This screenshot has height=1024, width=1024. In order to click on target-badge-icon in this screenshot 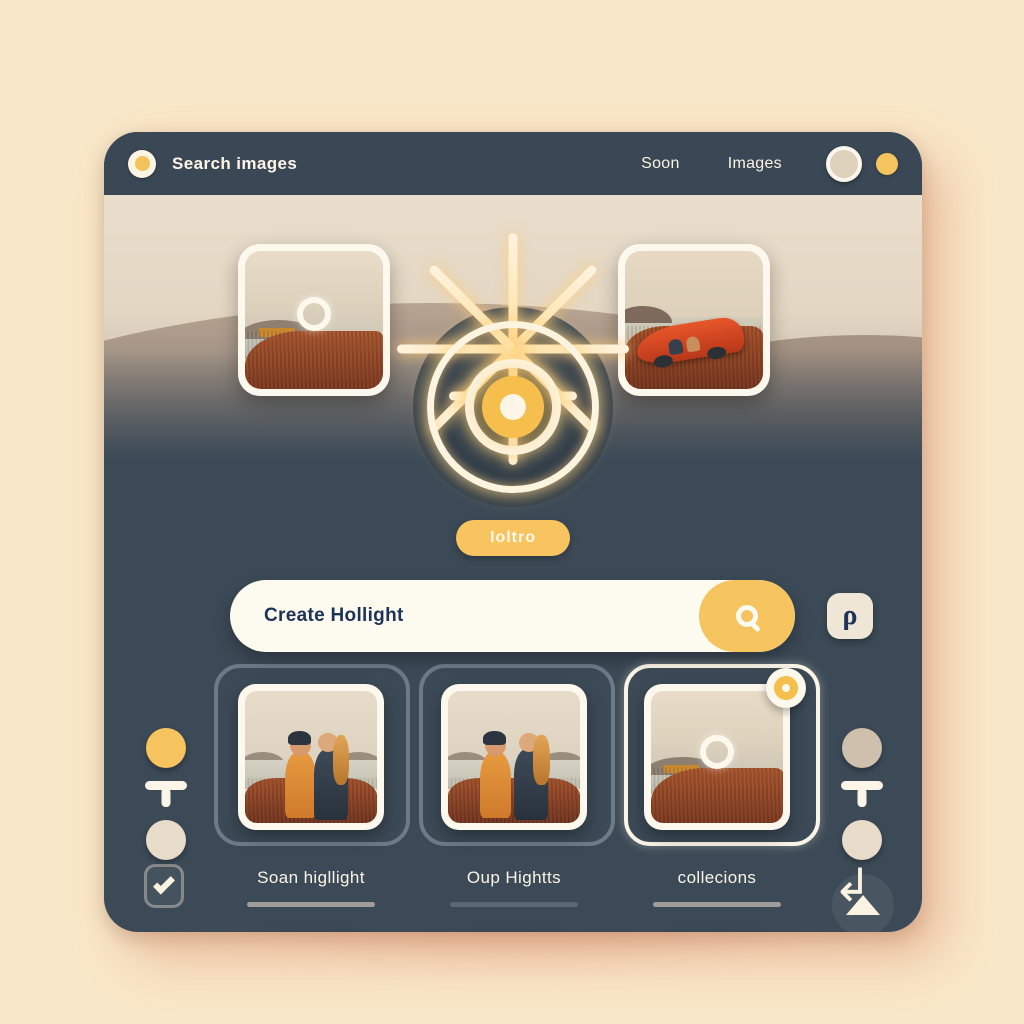, I will do `click(786, 688)`.